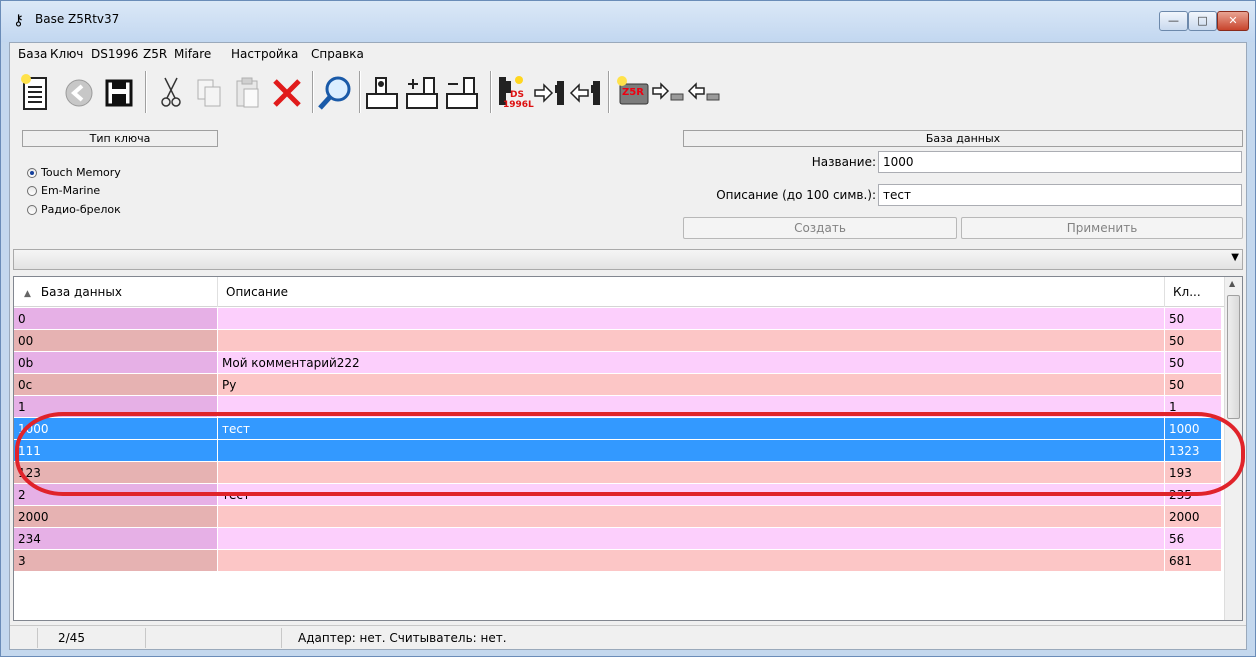  What do you see at coordinates (618, 407) in the screenshot?
I see `table-row: 11` at bounding box center [618, 407].